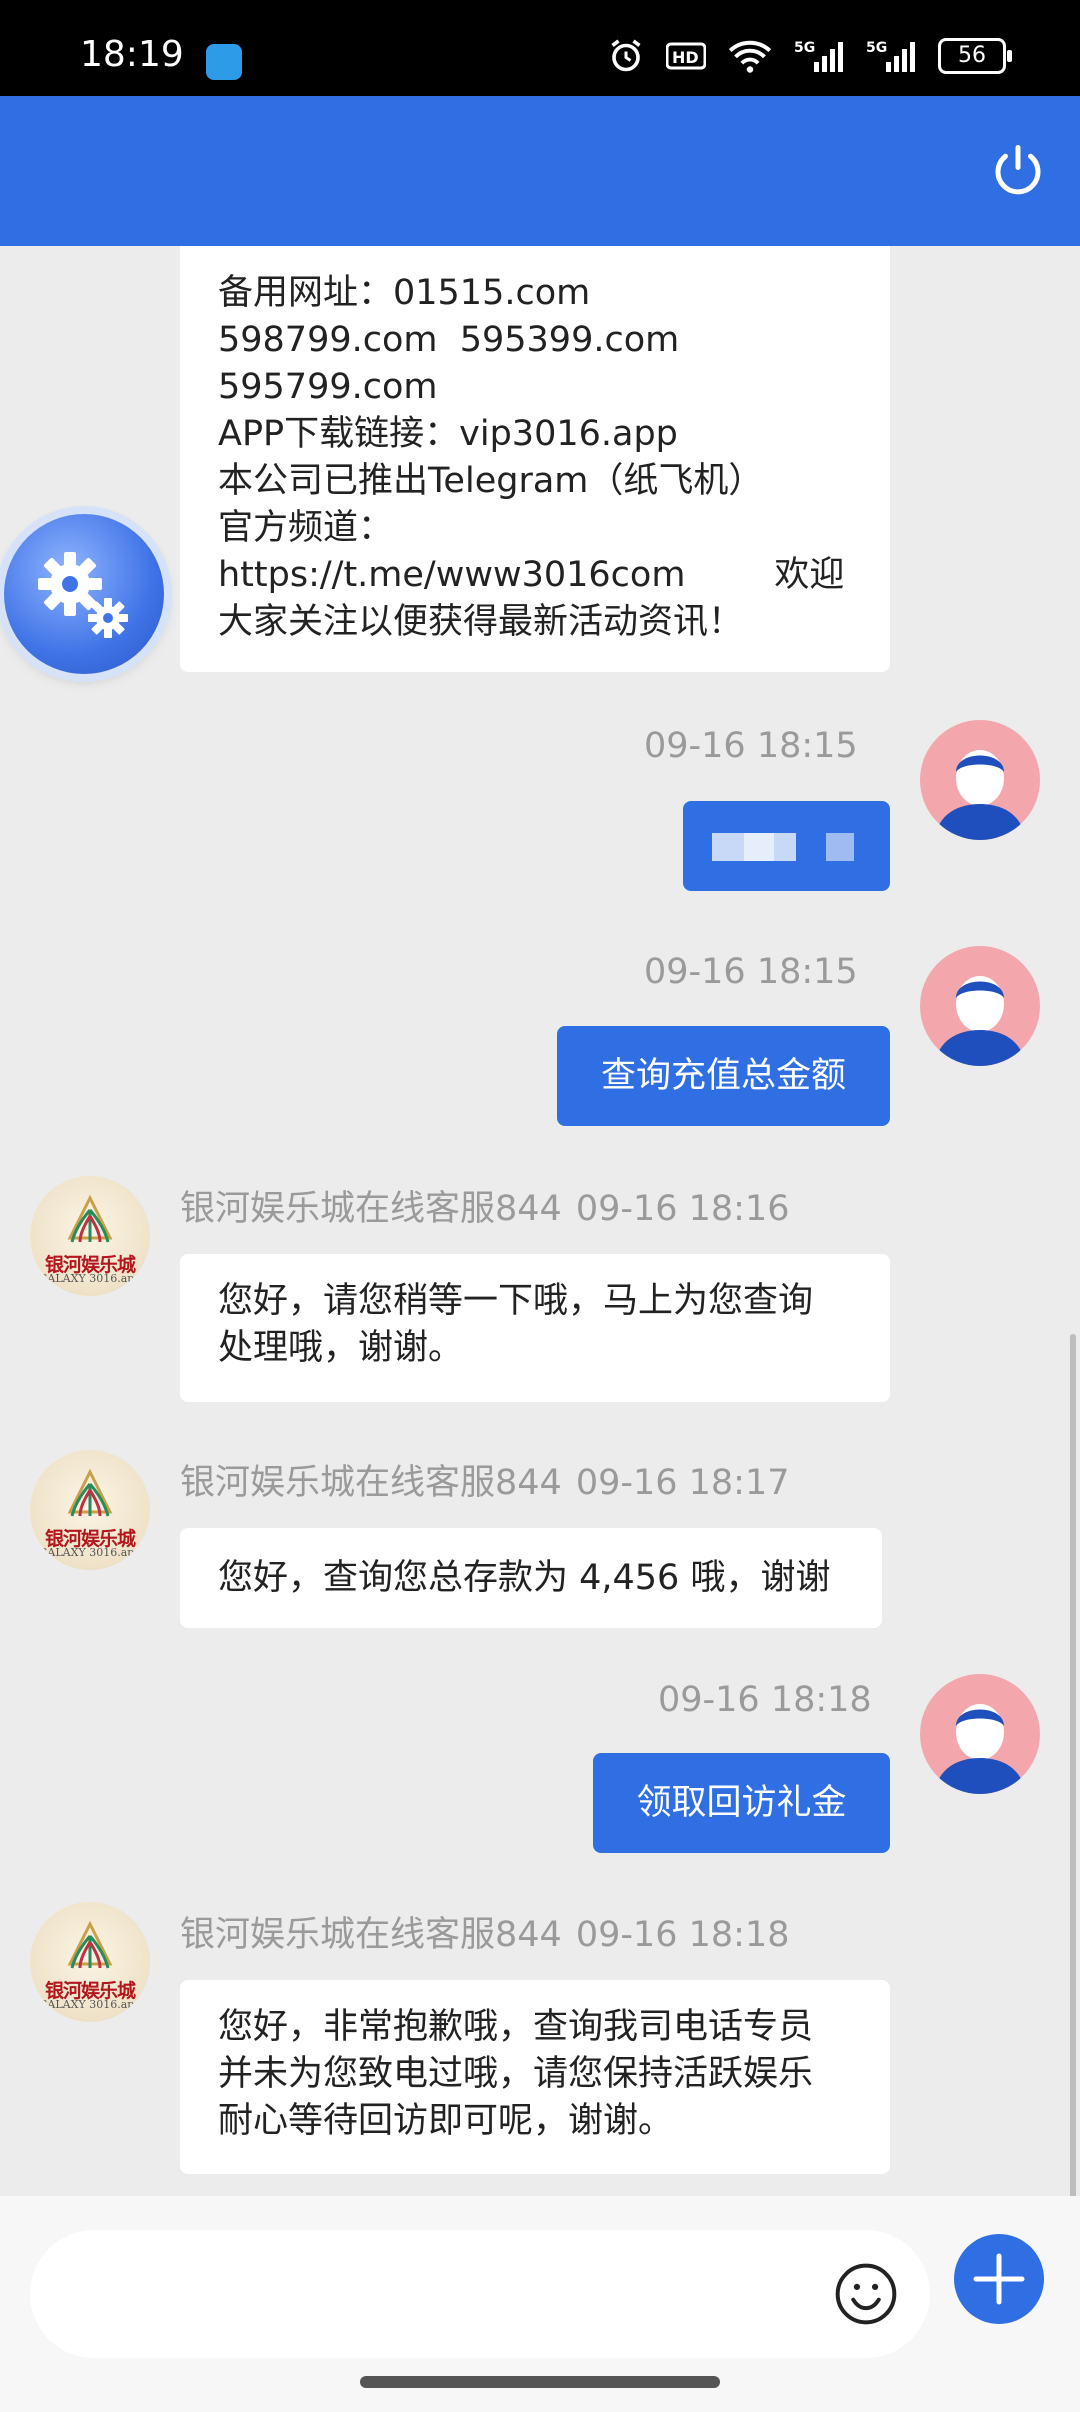  What do you see at coordinates (540, 48) in the screenshot?
I see `status-bar: 18:19 HD 5G 5G 56` at bounding box center [540, 48].